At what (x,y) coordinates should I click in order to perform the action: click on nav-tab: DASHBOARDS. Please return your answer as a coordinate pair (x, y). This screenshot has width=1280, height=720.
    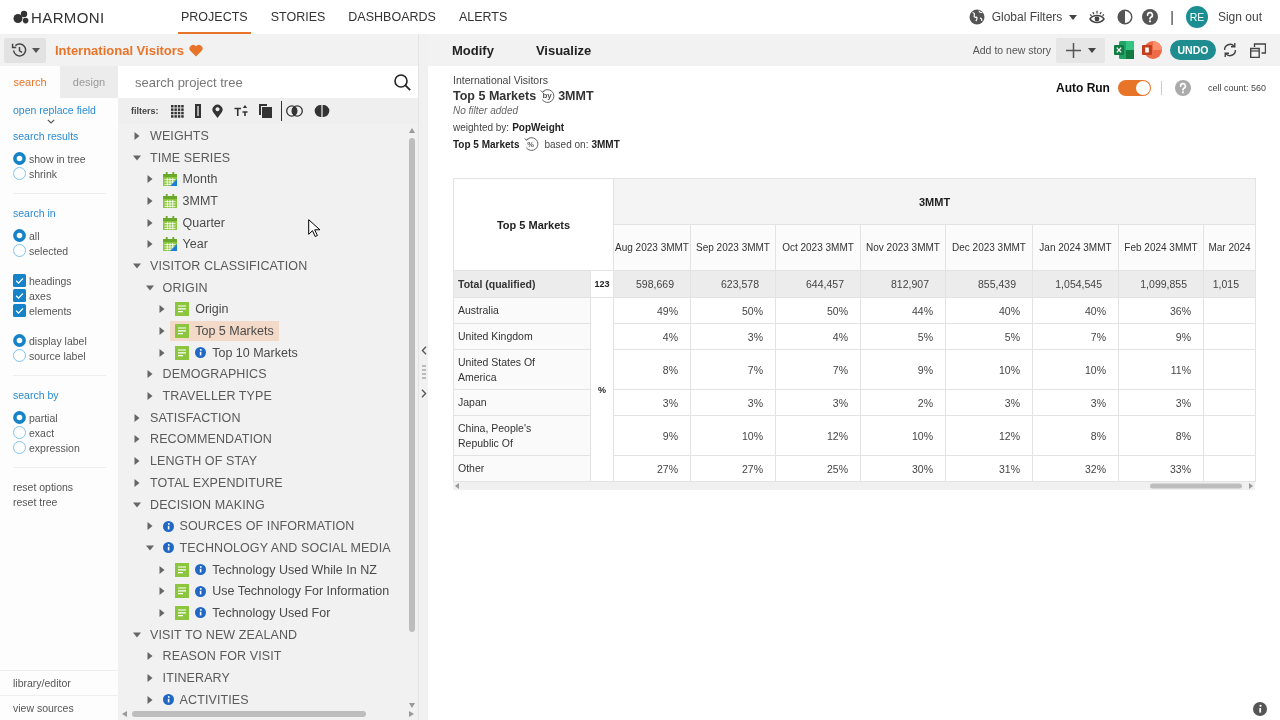
    Looking at the image, I should click on (392, 17).